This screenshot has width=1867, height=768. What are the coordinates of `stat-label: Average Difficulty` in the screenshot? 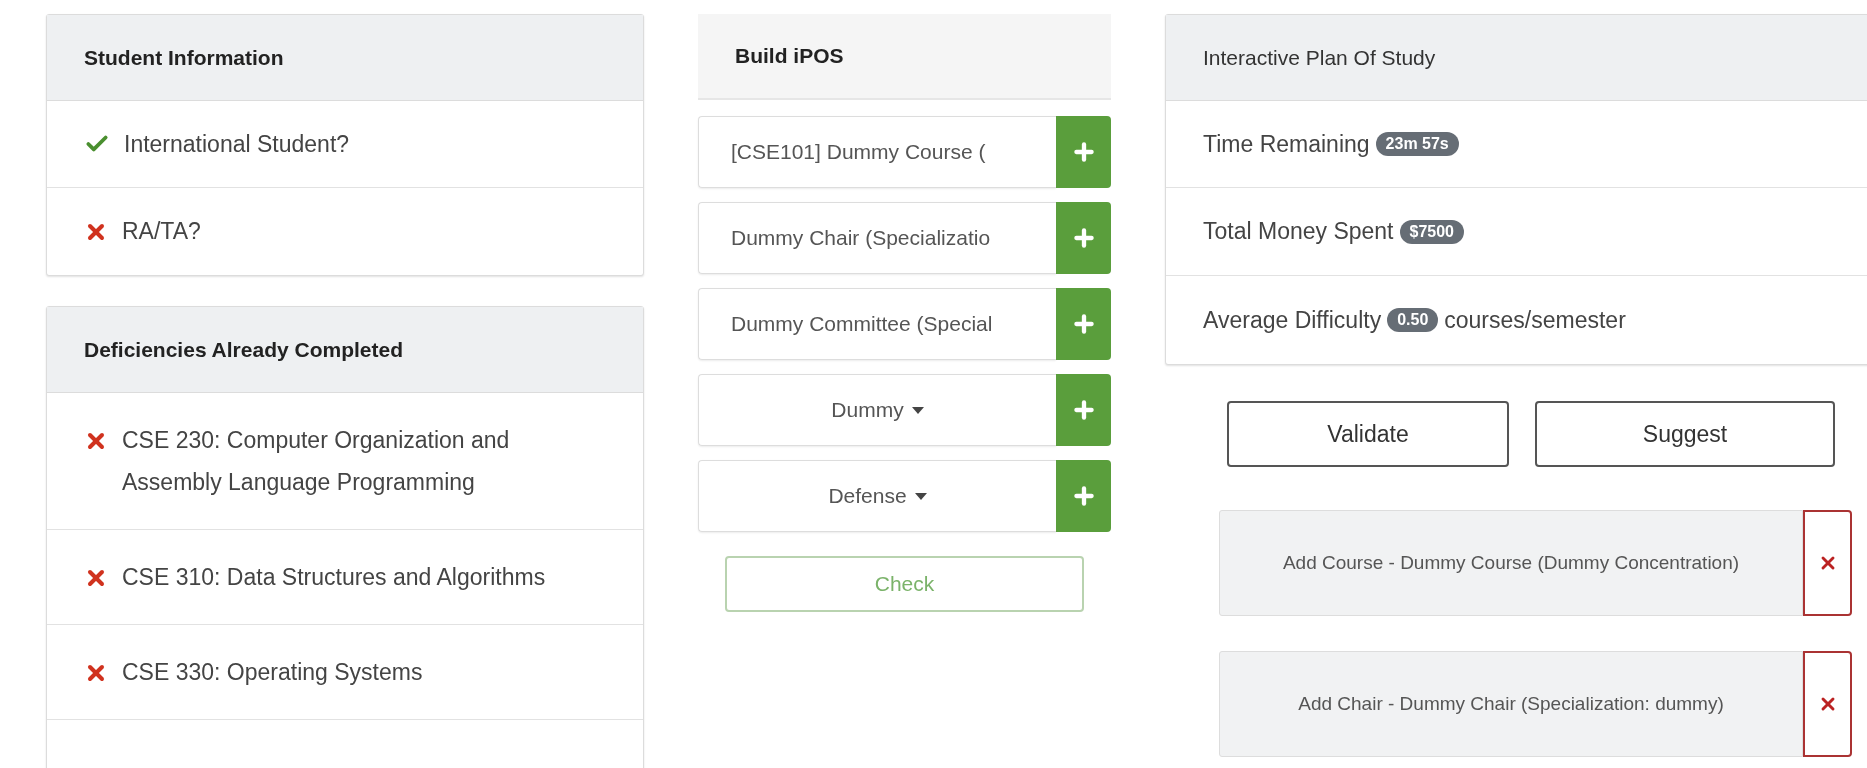 It's located at (1292, 320).